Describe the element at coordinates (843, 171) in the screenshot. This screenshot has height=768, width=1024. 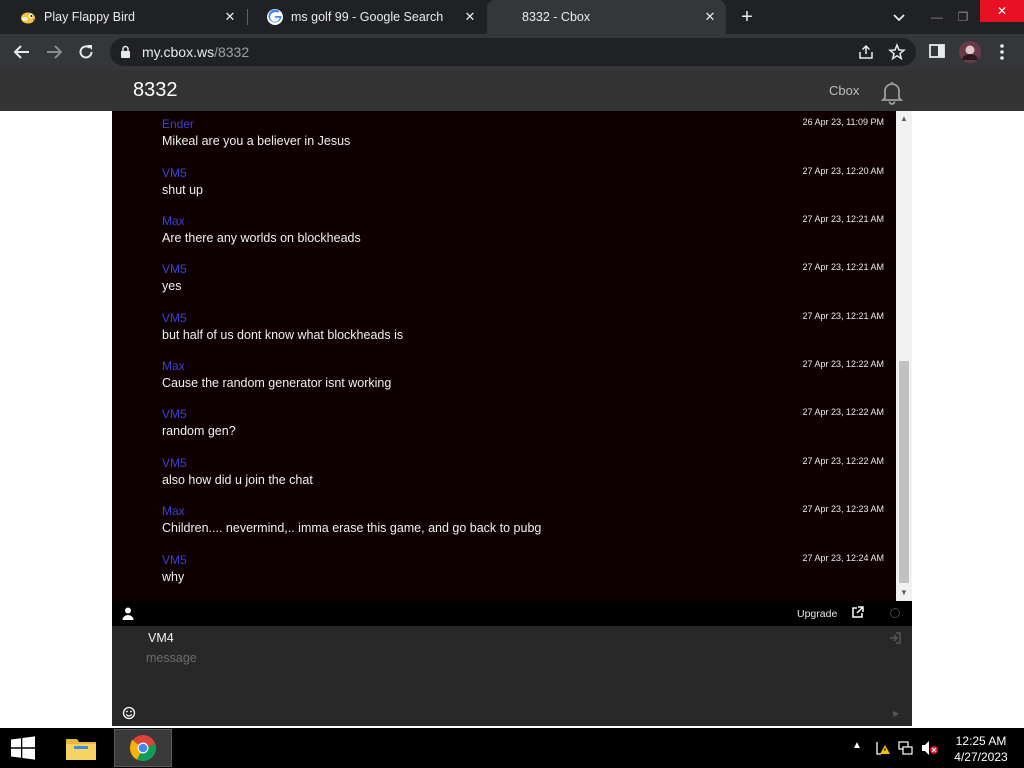
I see `message-timestamp: 27 Apr 23, 12:20 AM` at that location.